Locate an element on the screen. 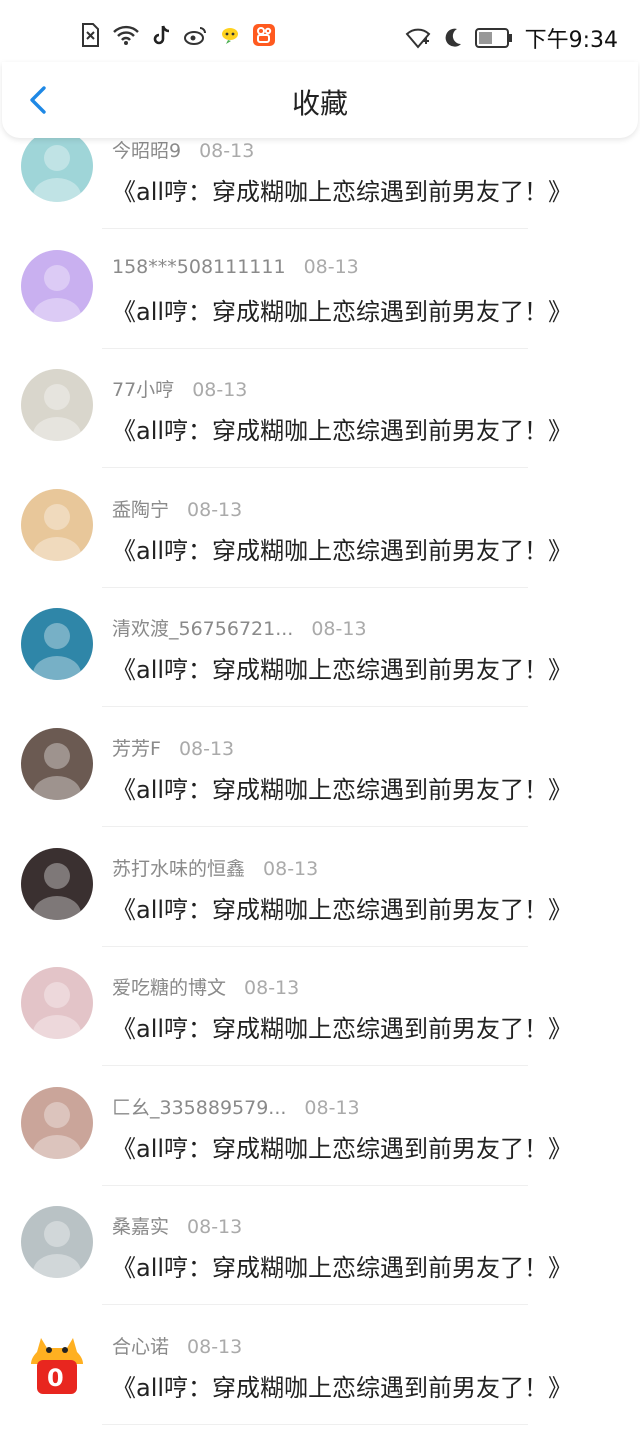 The height and width of the screenshot is (1444, 640). moon-icon is located at coordinates (453, 37).